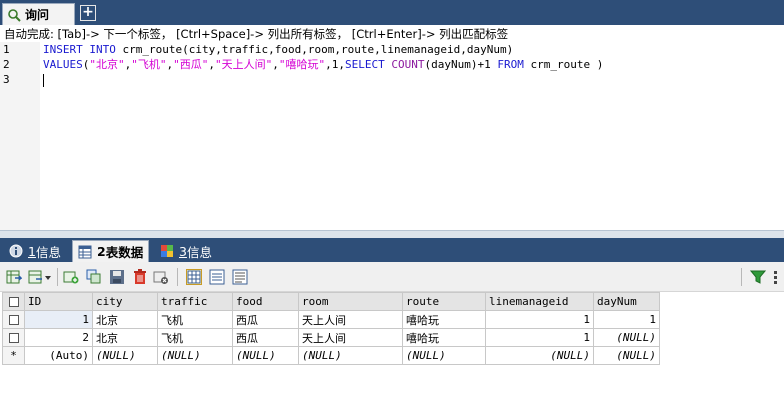  Describe the element at coordinates (63, 64) in the screenshot. I see `sql-keyword: VALUES` at that location.